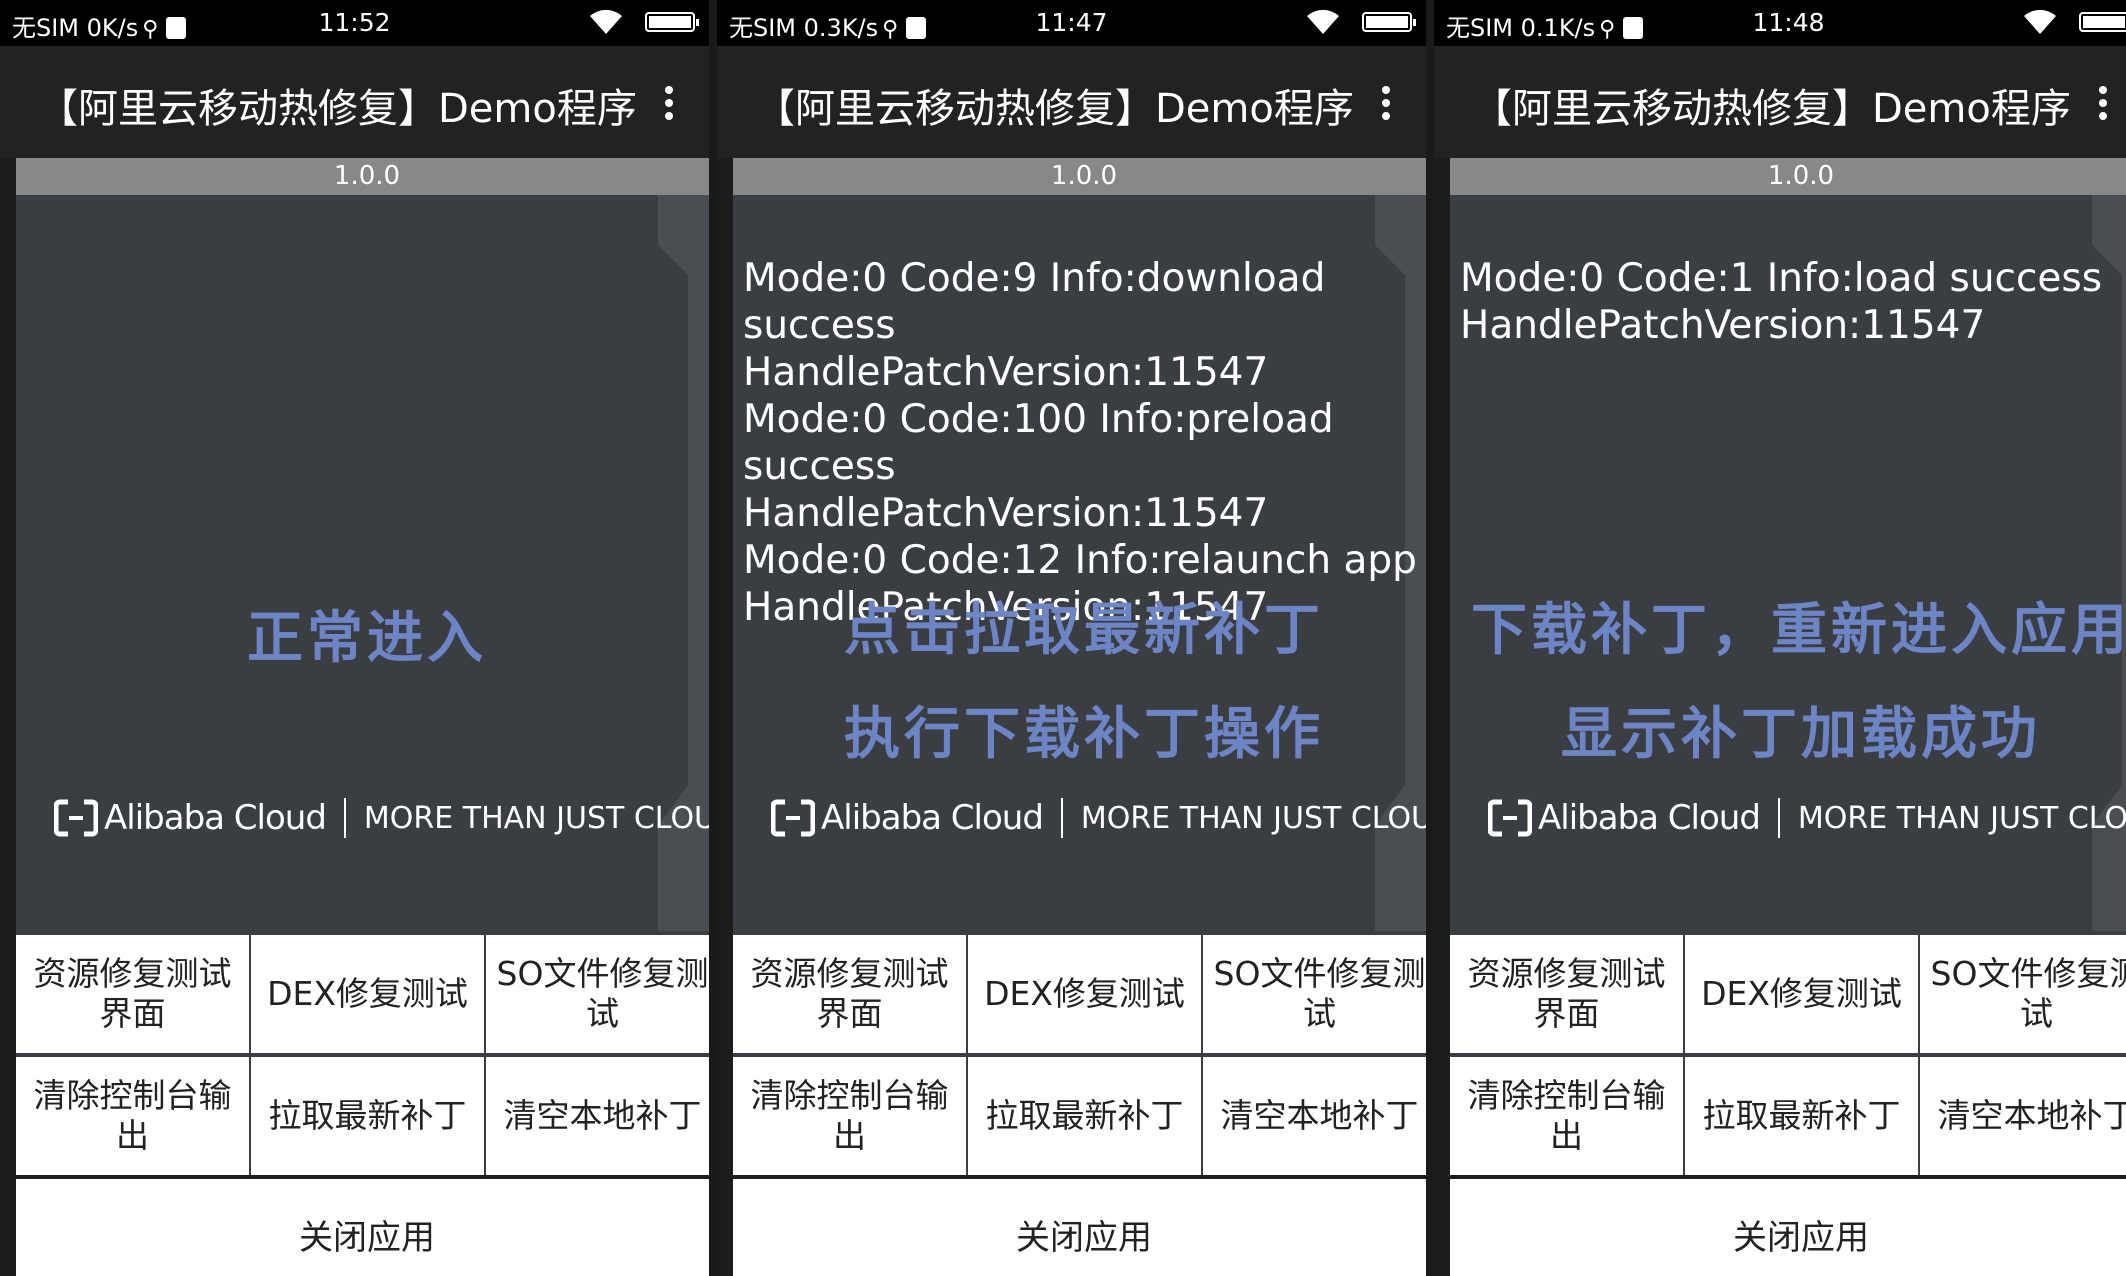 The height and width of the screenshot is (1276, 2126). What do you see at coordinates (1798, 630) in the screenshot?
I see `caption-line-1: 下载补丁，重新进入应用` at bounding box center [1798, 630].